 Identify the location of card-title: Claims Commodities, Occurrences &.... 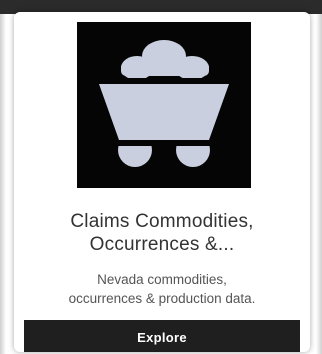
(162, 233).